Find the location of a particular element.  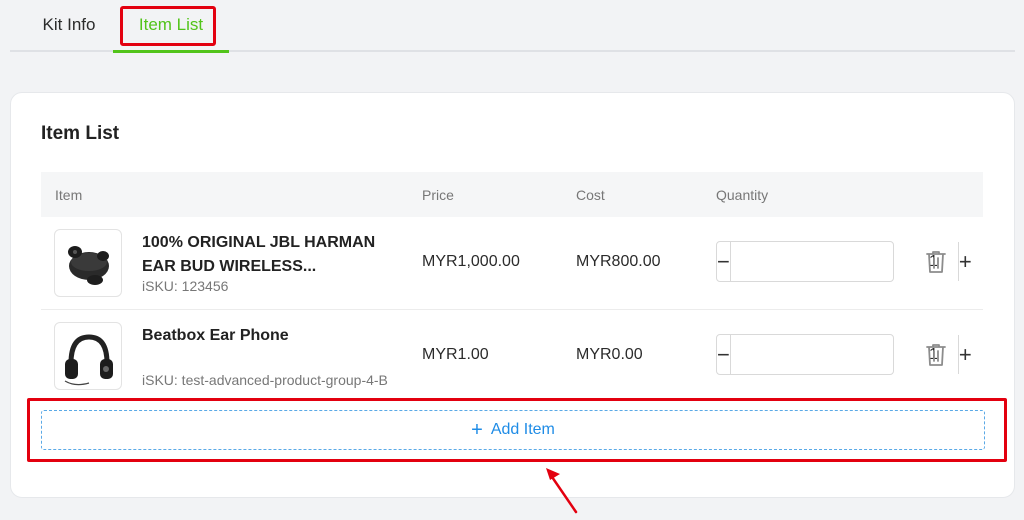

tab-item-list: Item List is located at coordinates (171, 26).